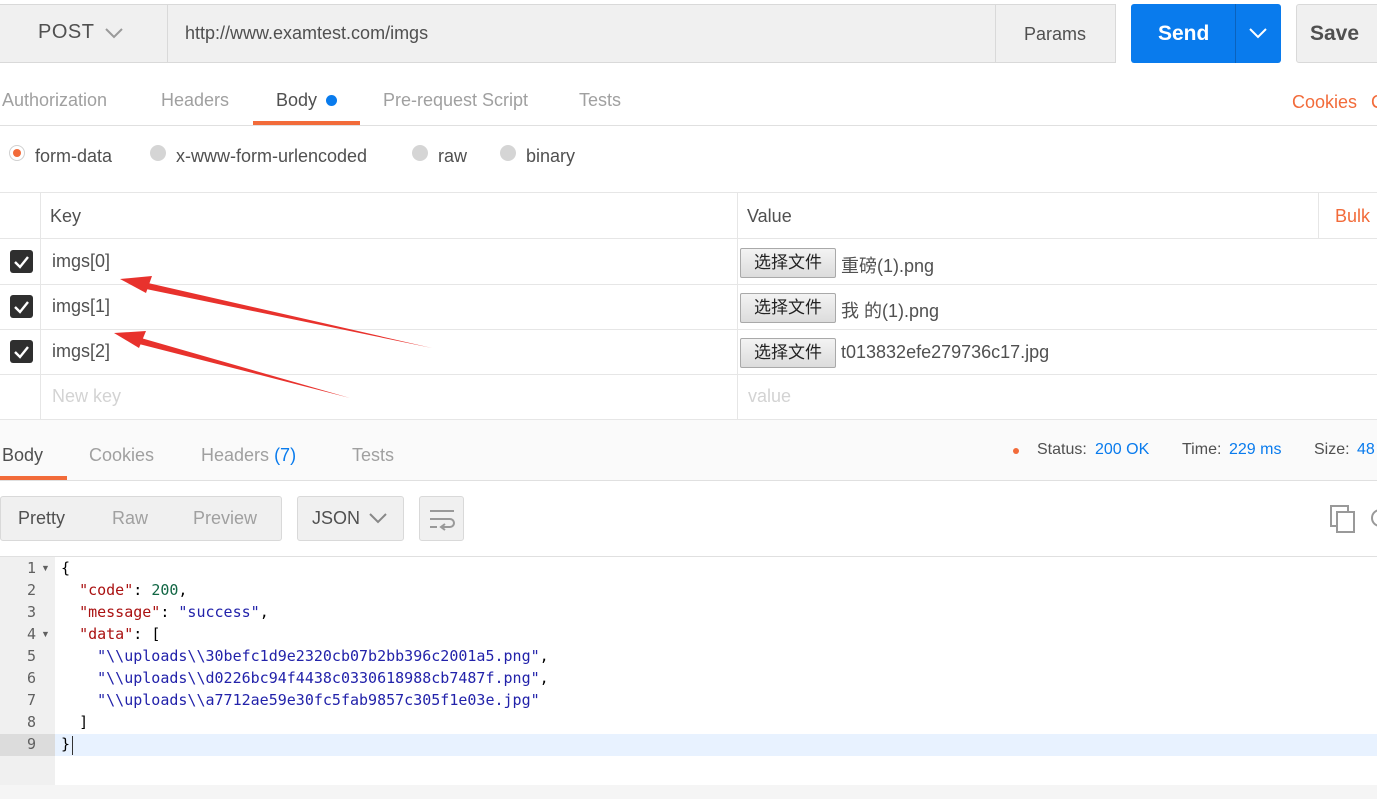  Describe the element at coordinates (945, 352) in the screenshot. I see `file-name: t013832efe279736c17.jpg` at that location.